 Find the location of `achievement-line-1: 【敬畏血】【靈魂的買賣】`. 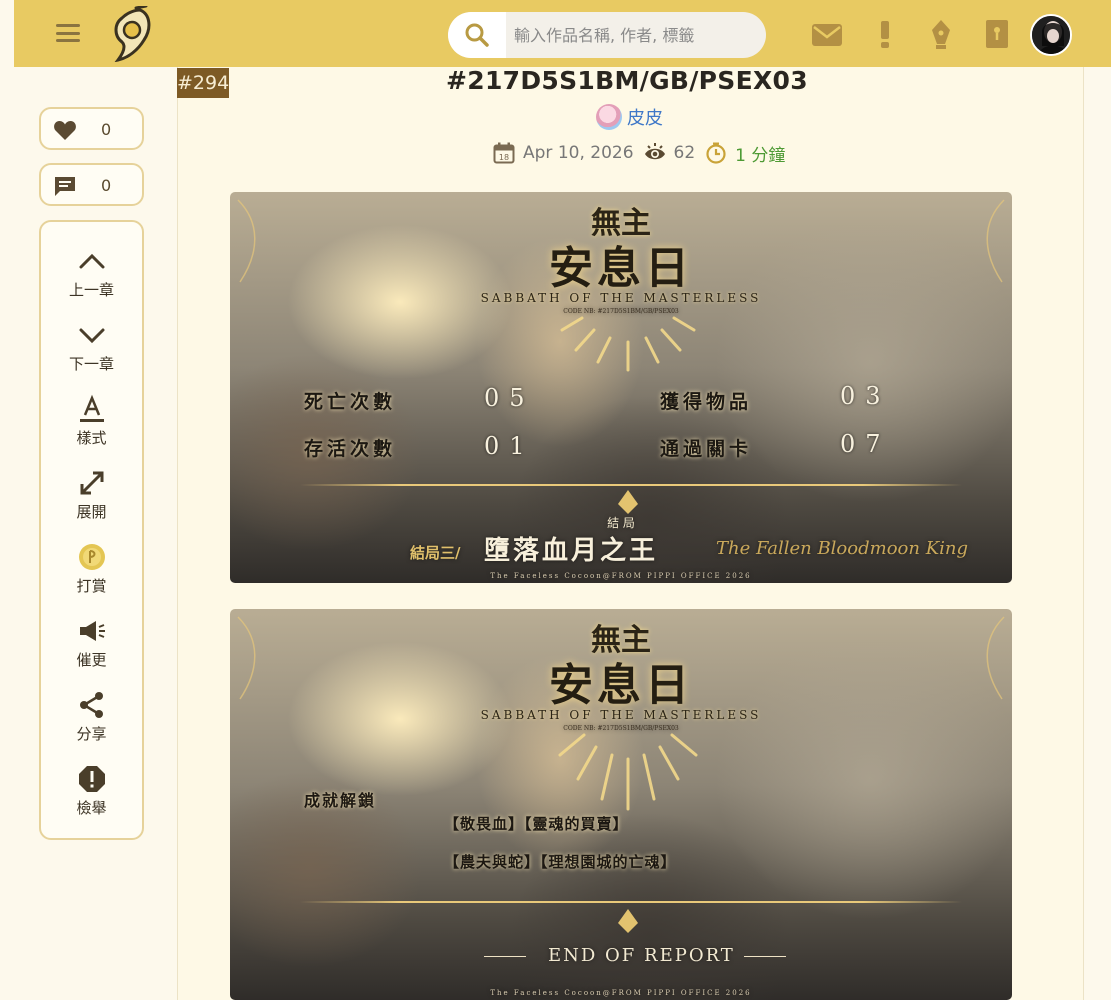

achievement-line-1: 【敬畏血】【靈魂的買賣】 is located at coordinates (536, 824).